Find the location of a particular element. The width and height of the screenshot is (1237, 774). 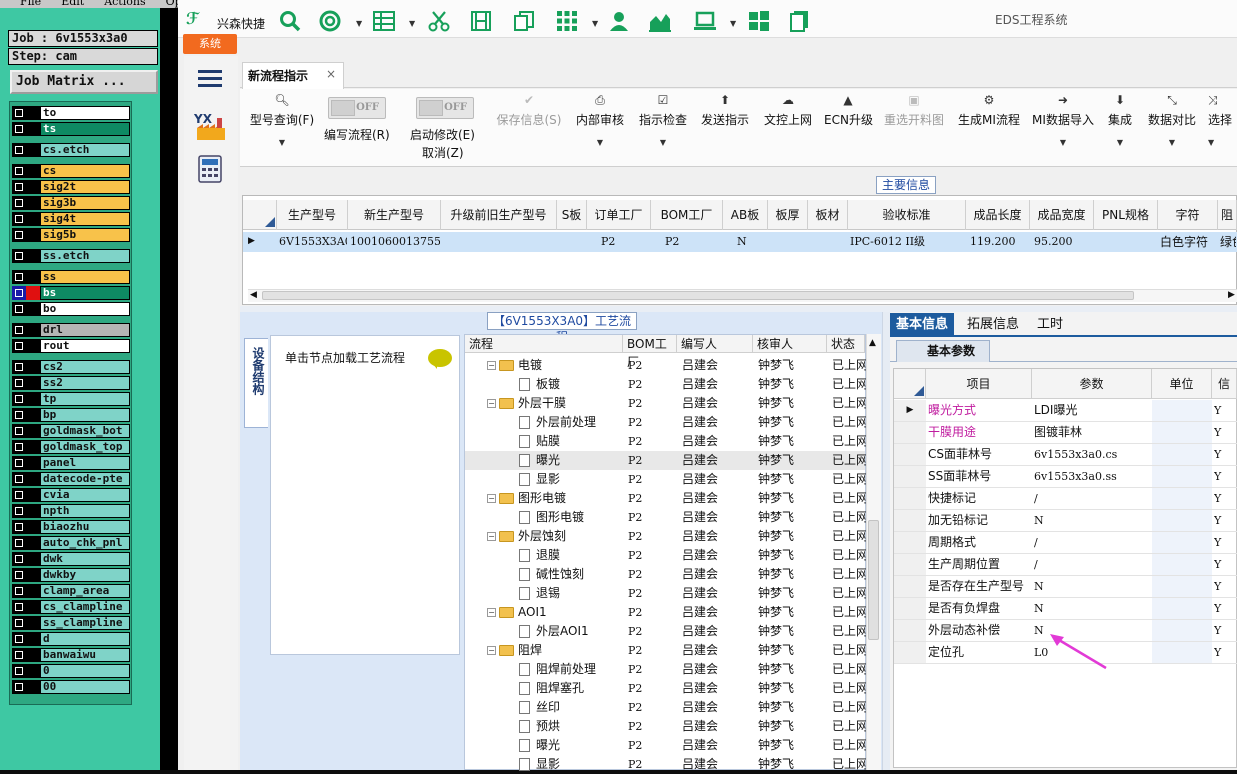

column-header: PNL规格 is located at coordinates (1126, 215).